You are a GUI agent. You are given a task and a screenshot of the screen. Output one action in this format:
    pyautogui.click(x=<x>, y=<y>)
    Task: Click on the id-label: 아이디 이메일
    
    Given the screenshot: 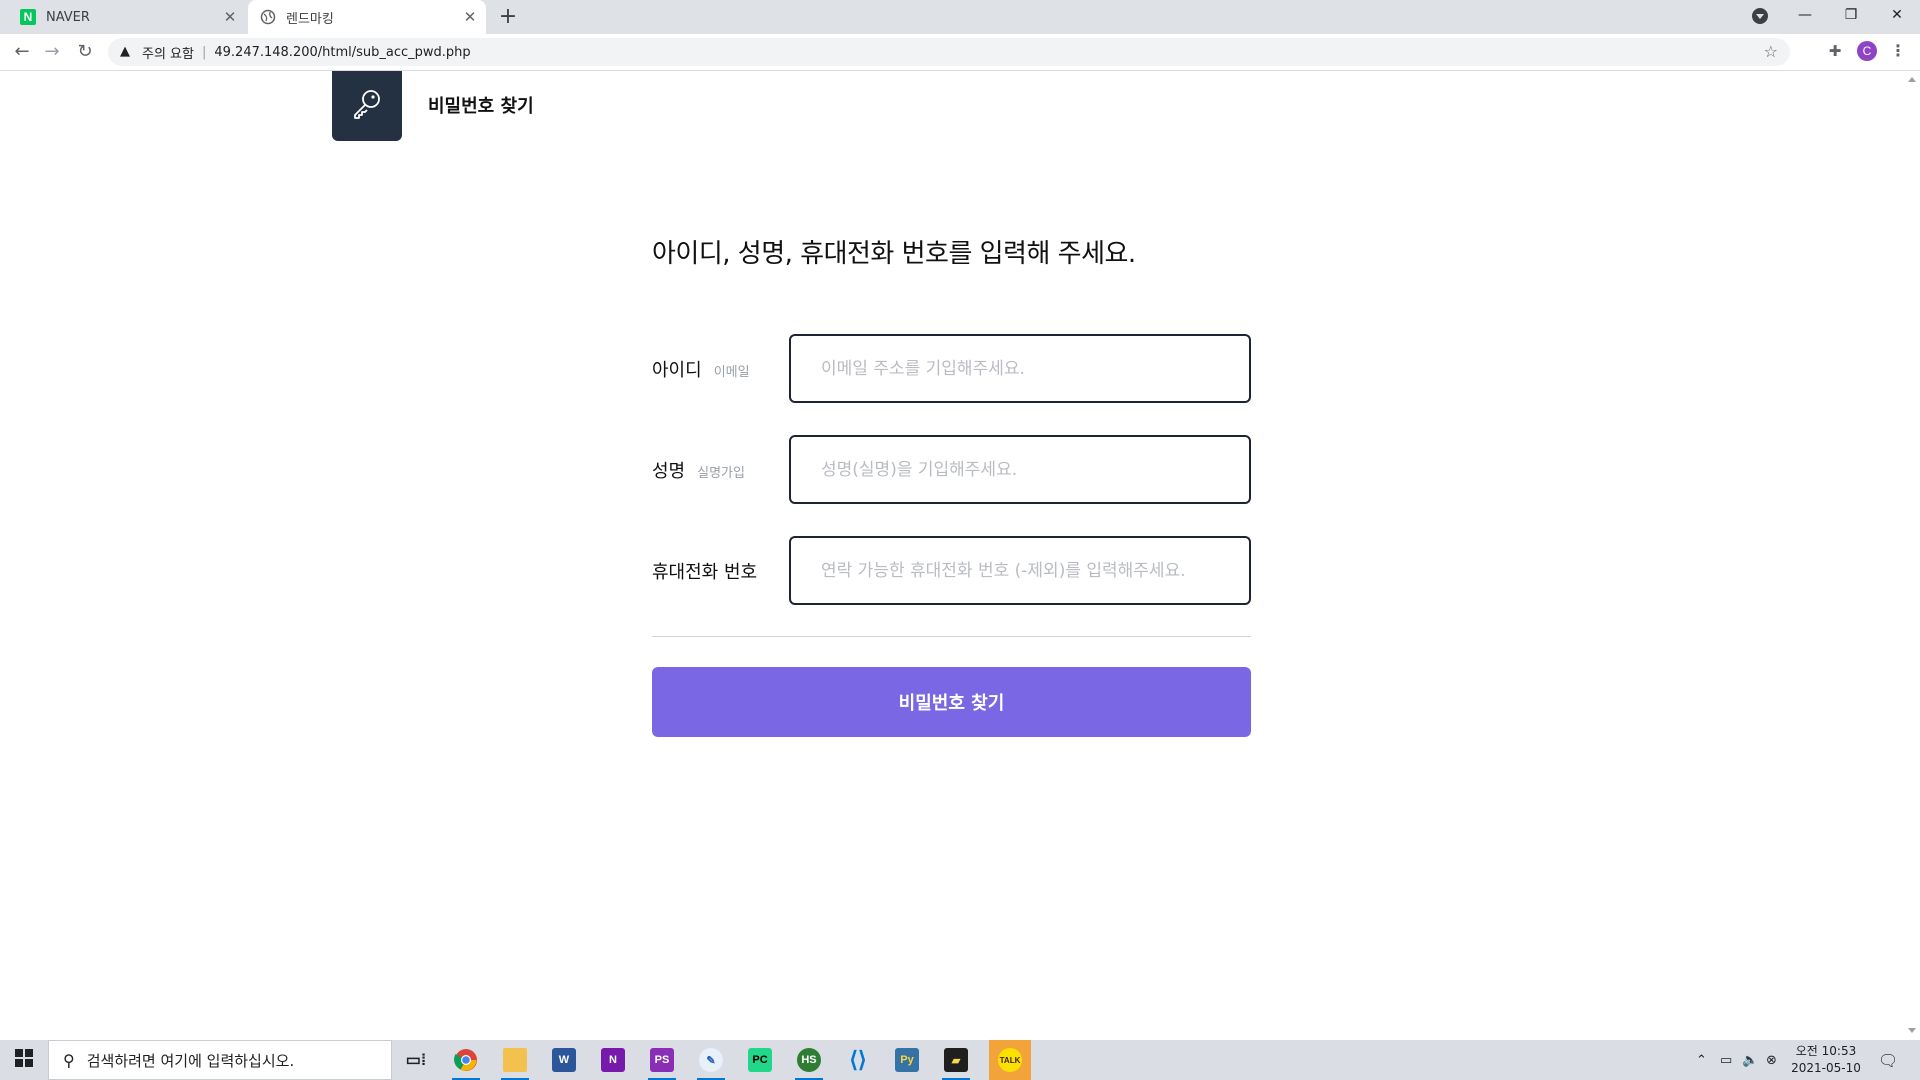 What is the action you would take?
    pyautogui.click(x=701, y=369)
    